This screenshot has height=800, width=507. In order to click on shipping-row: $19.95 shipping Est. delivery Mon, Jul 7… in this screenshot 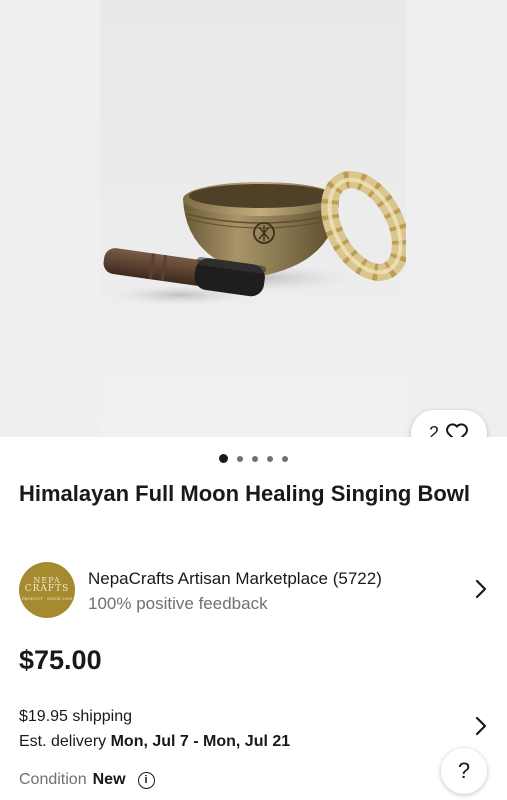, I will do `click(154, 729)`.